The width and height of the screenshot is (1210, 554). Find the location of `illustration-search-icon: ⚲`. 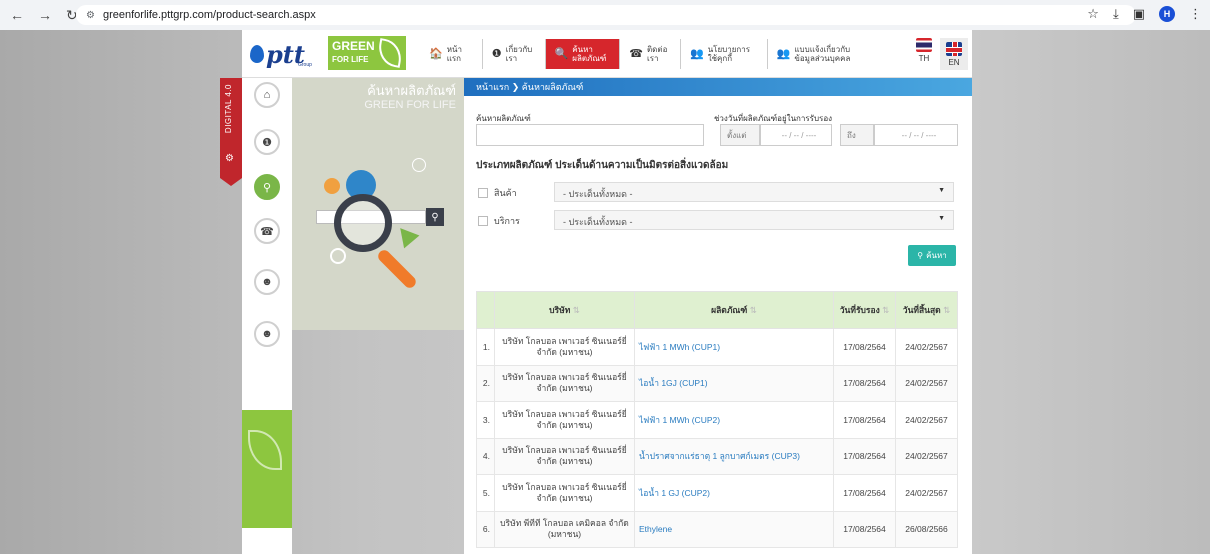

illustration-search-icon: ⚲ is located at coordinates (435, 217).